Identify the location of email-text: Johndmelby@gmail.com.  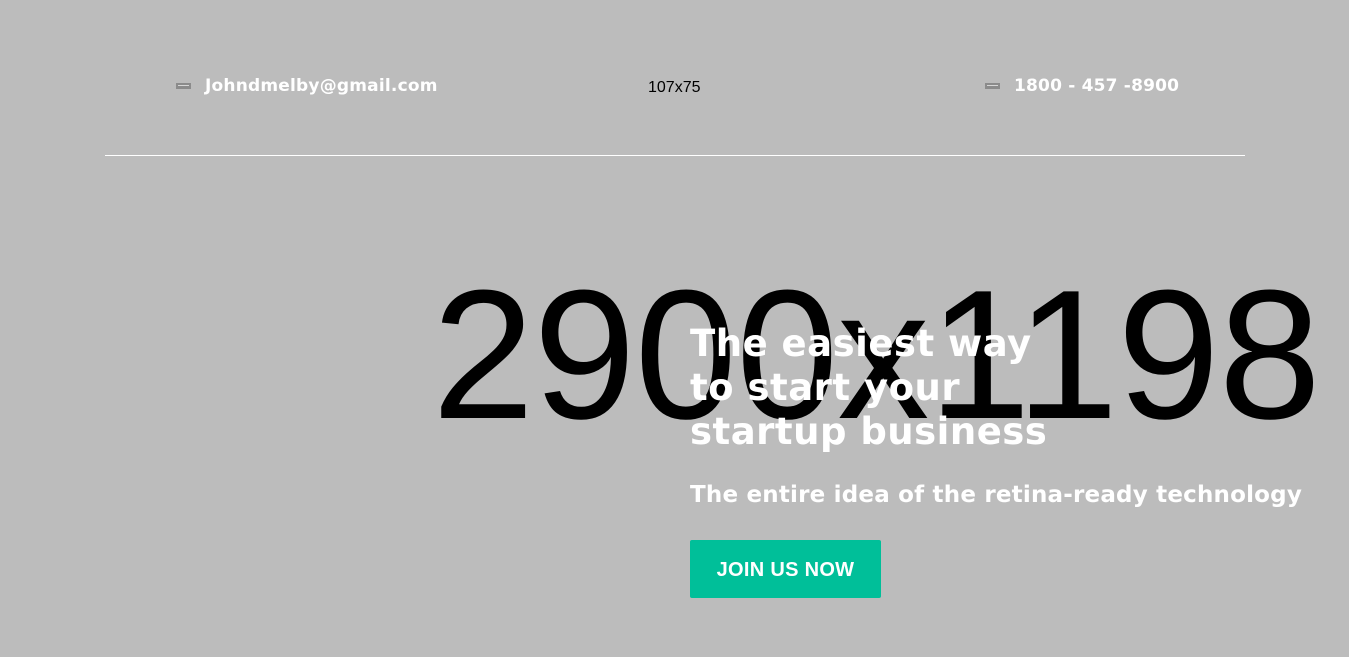
(321, 86).